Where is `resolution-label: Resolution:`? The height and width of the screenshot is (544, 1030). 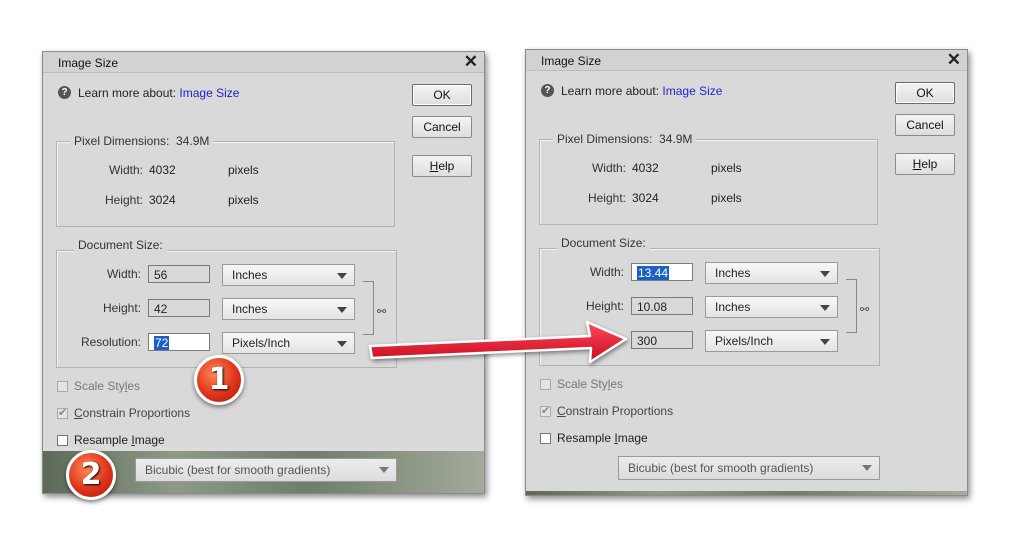
resolution-label: Resolution: is located at coordinates (110, 342).